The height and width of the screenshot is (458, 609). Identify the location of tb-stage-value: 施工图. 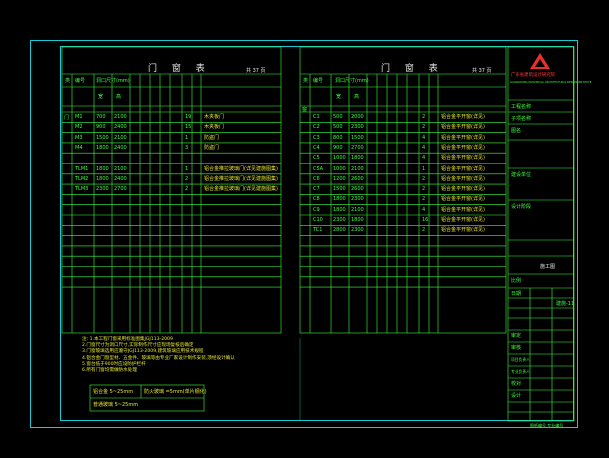
(548, 267).